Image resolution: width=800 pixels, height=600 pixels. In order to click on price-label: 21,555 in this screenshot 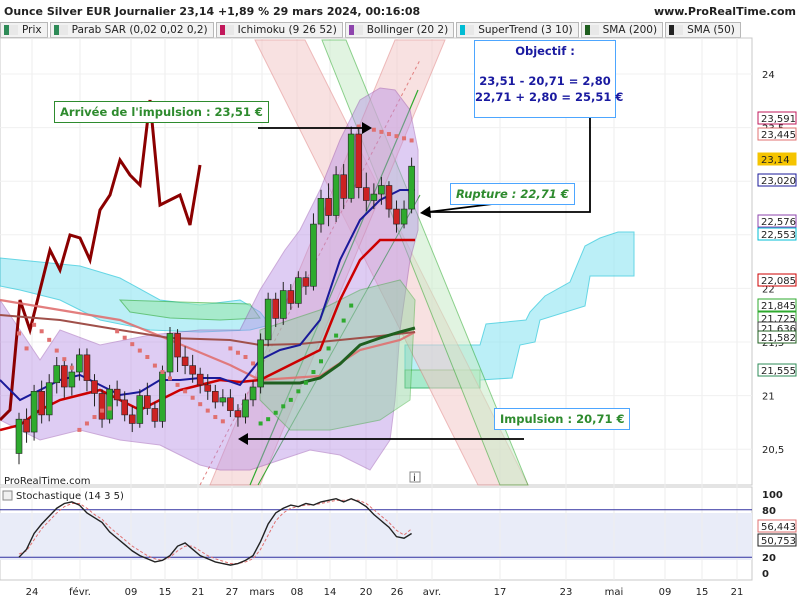, I will do `click(778, 371)`.